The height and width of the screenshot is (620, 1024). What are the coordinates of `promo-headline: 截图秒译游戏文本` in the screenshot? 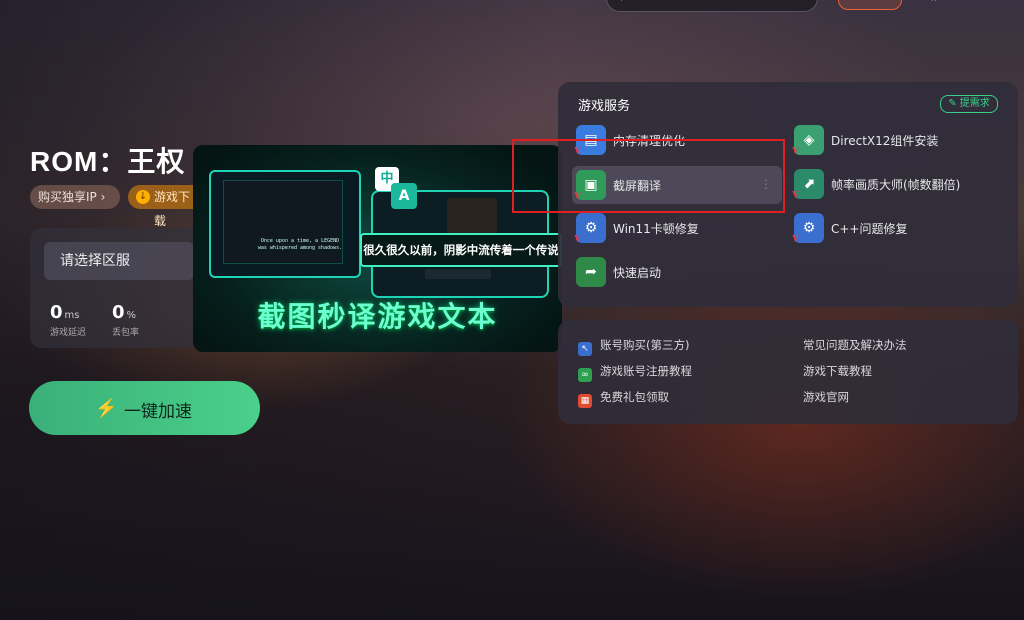 It's located at (377, 316).